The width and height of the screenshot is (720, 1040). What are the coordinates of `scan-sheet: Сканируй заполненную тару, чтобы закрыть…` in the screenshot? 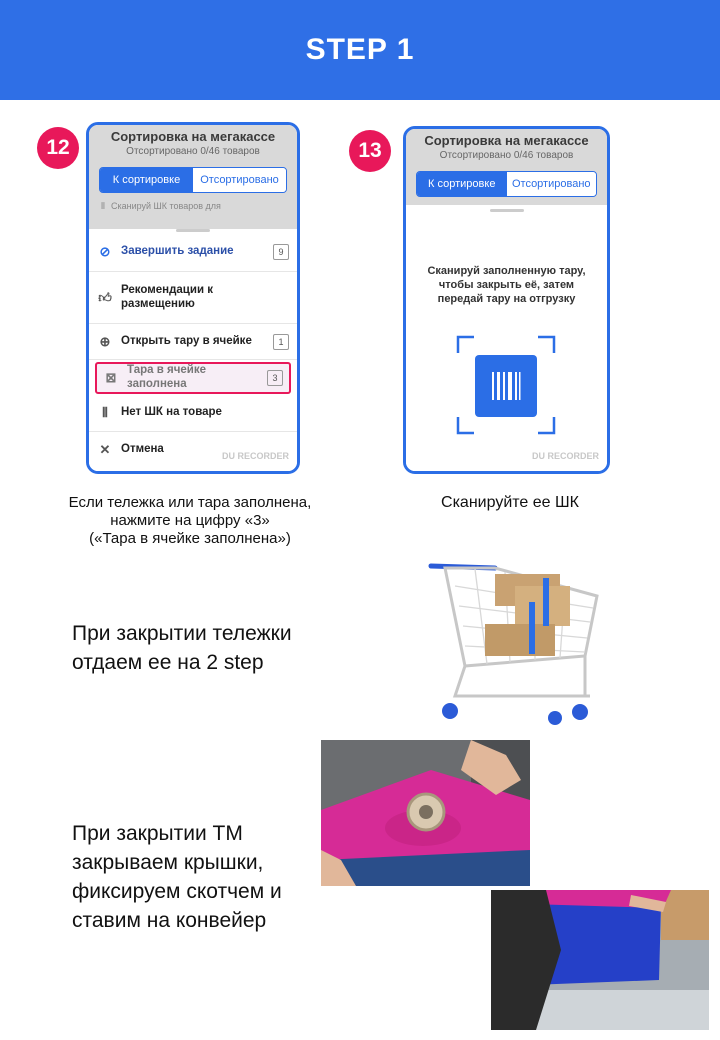 It's located at (506, 338).